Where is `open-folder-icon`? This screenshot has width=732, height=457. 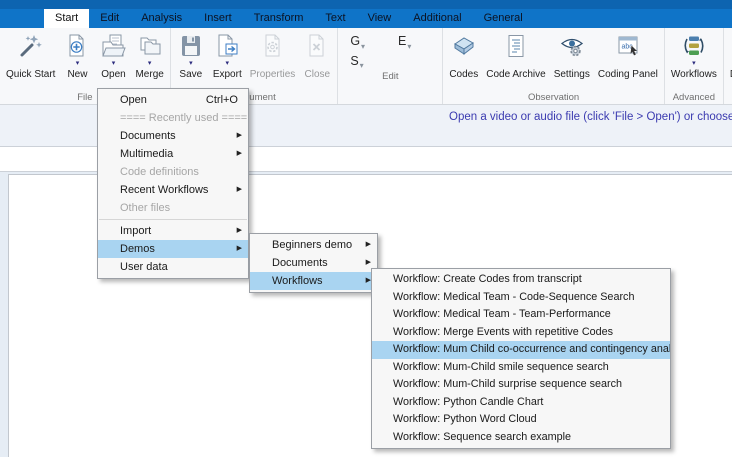
open-folder-icon is located at coordinates (113, 46).